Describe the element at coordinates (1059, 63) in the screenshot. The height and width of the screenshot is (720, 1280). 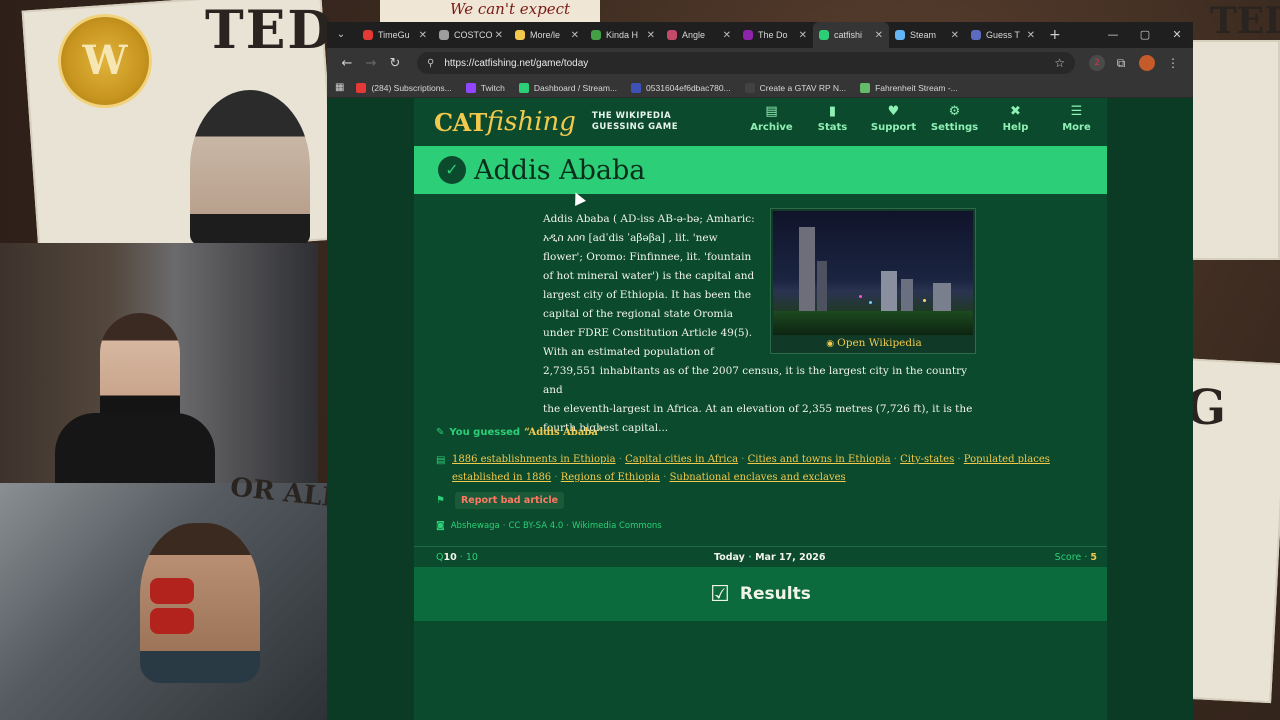
I see `bookmark-star-icon: ☆` at that location.